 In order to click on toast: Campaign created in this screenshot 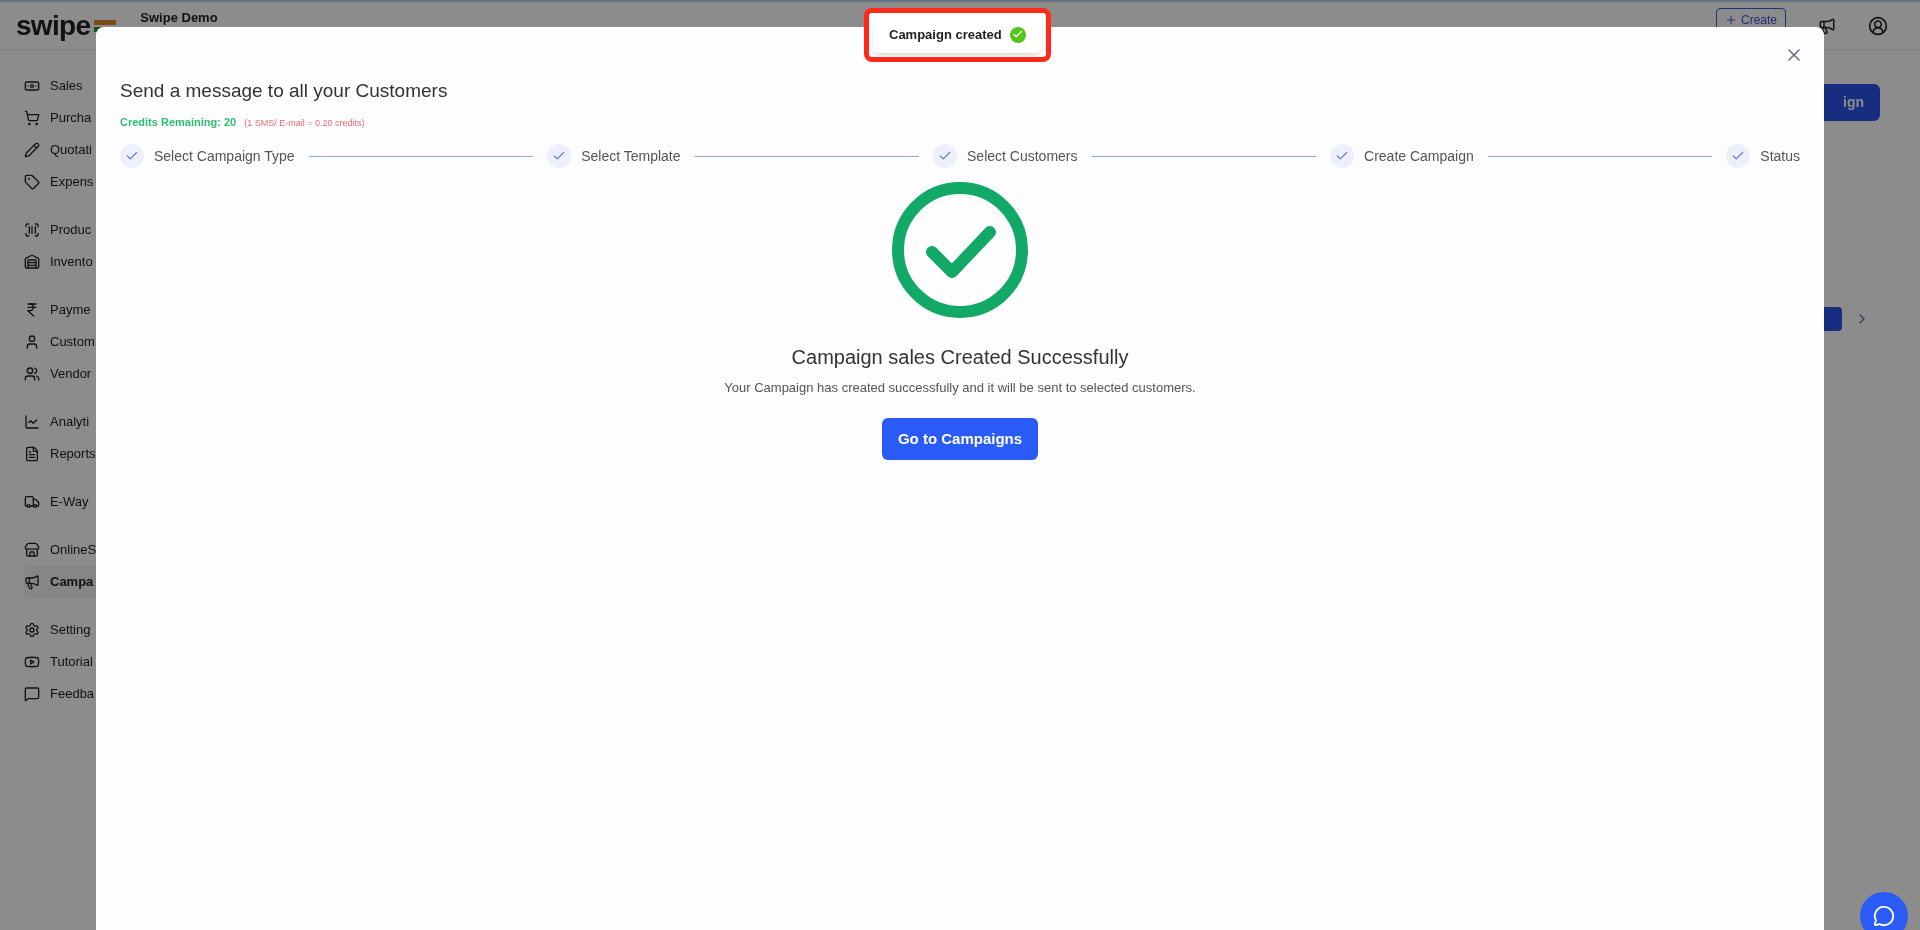, I will do `click(957, 35)`.